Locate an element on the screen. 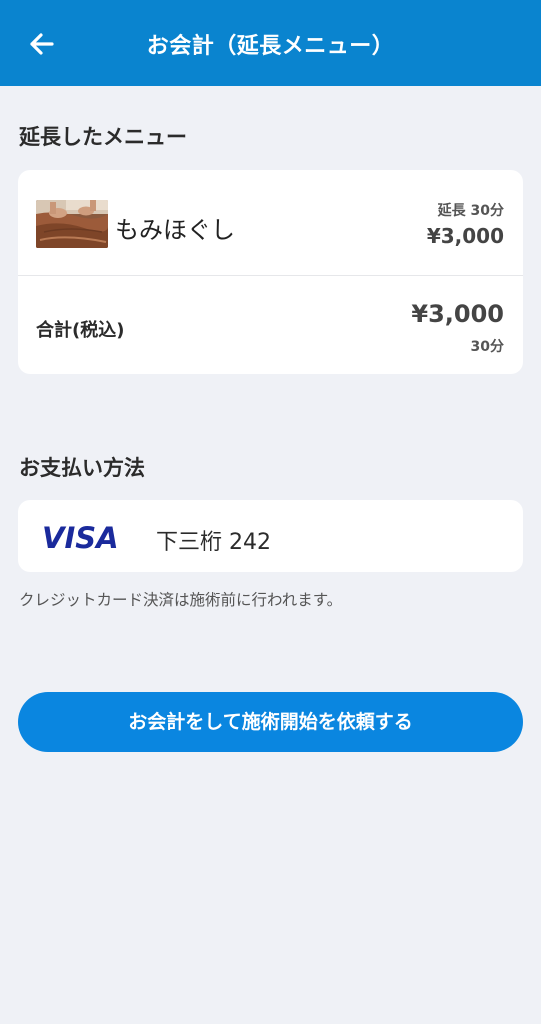 The width and height of the screenshot is (541, 1024). total-duration: 30分 is located at coordinates (487, 347).